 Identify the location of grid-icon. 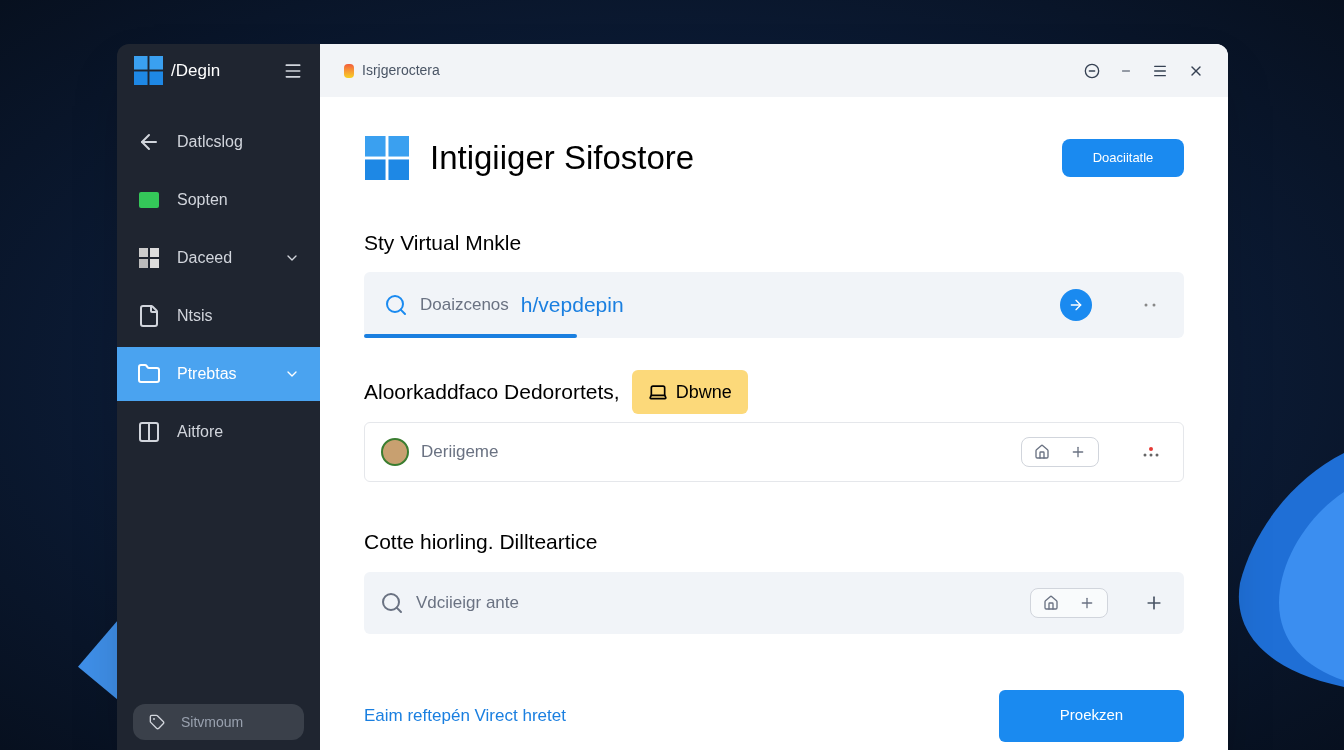
(149, 258).